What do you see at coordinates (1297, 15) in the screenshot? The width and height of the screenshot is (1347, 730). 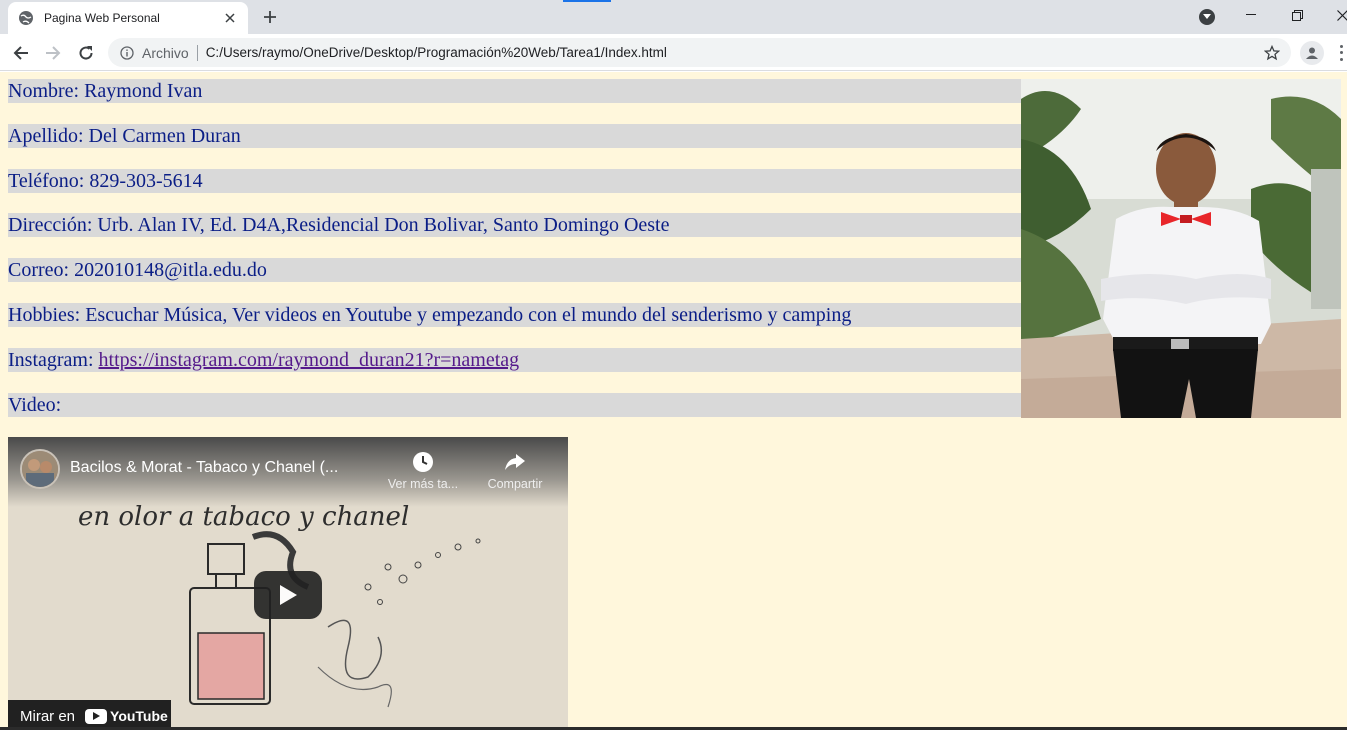 I see `restore-button` at bounding box center [1297, 15].